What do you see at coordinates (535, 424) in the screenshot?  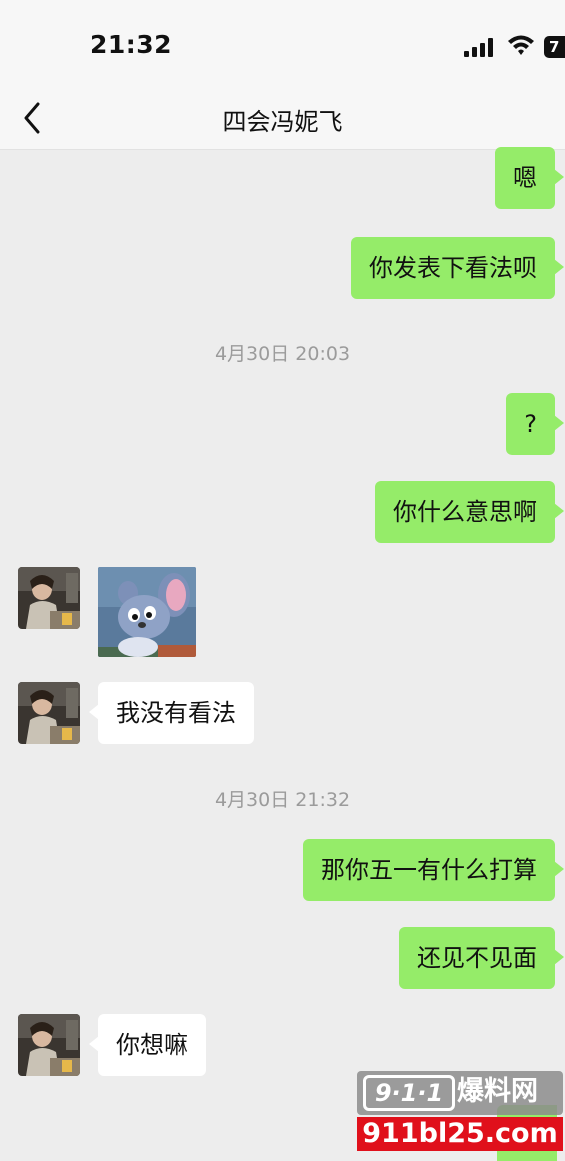 I see `message-bubble-outgoing: ?` at bounding box center [535, 424].